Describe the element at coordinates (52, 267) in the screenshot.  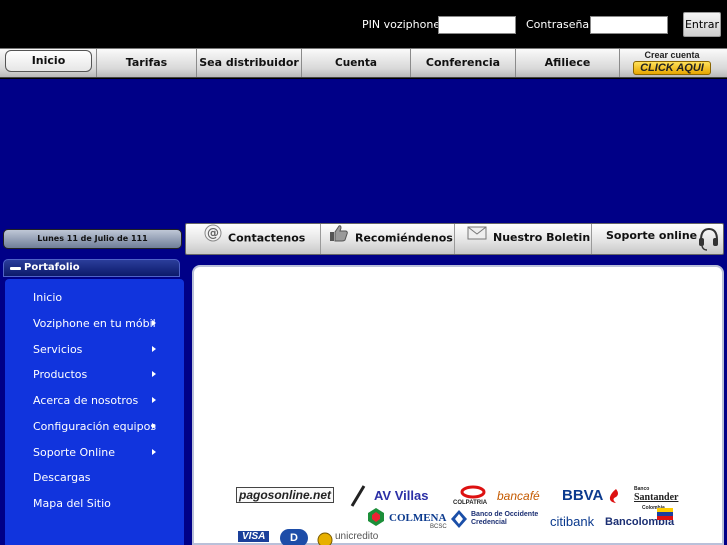
I see `sidebar-title: Portafolio` at that location.